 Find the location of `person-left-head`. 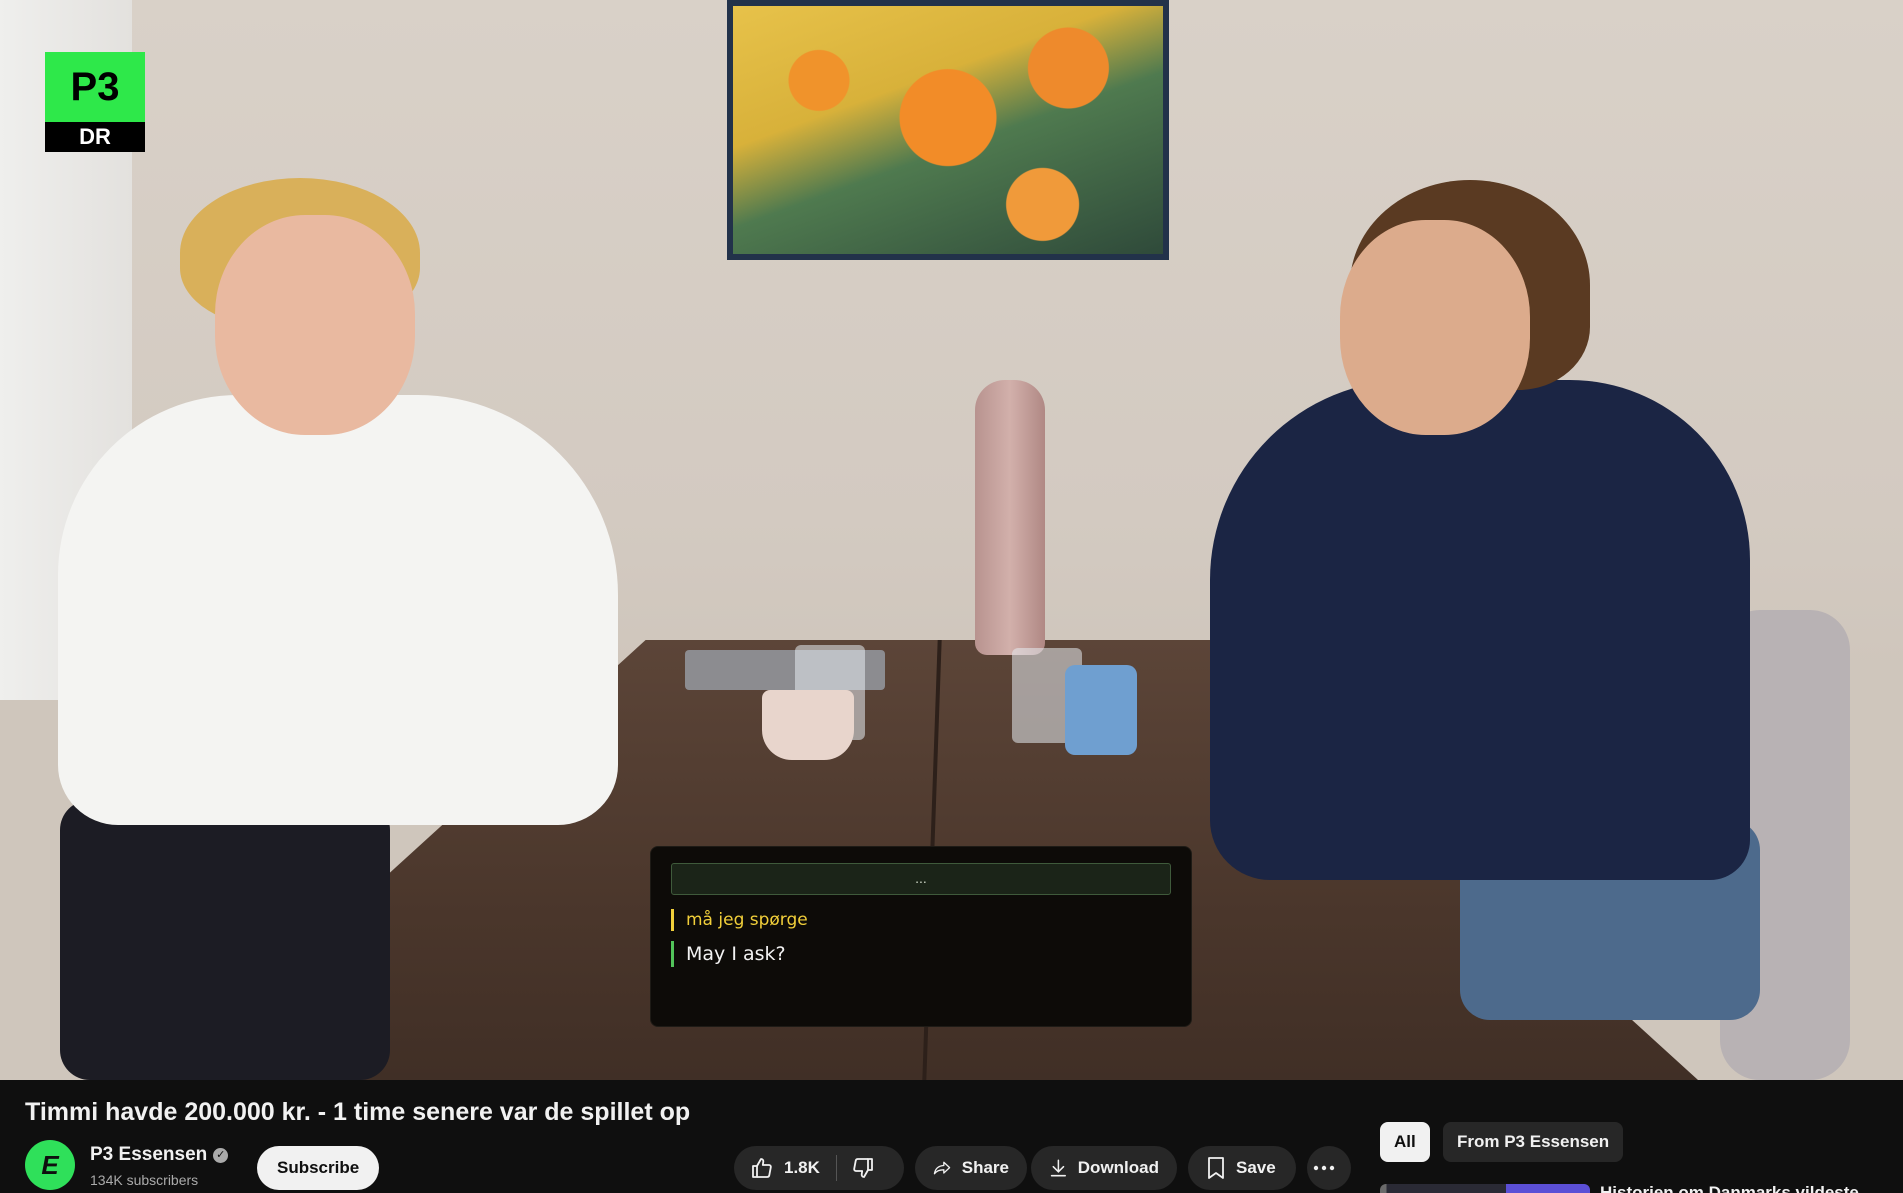

person-left-head is located at coordinates (315, 325).